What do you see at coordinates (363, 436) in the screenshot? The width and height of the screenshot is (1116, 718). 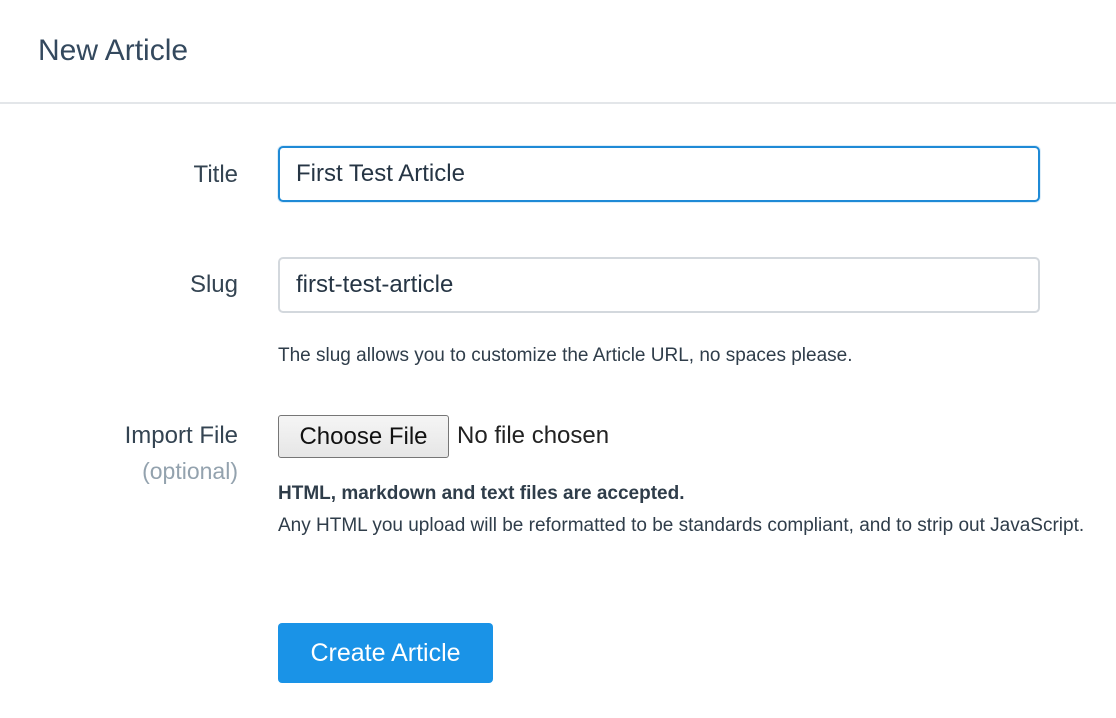 I see `choose-file-button: Choose File` at bounding box center [363, 436].